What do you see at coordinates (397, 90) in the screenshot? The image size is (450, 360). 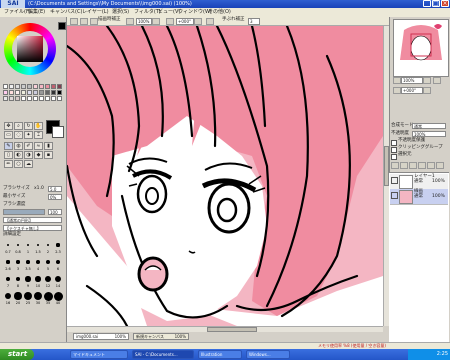 I see `nav-rotate-left-button` at bounding box center [397, 90].